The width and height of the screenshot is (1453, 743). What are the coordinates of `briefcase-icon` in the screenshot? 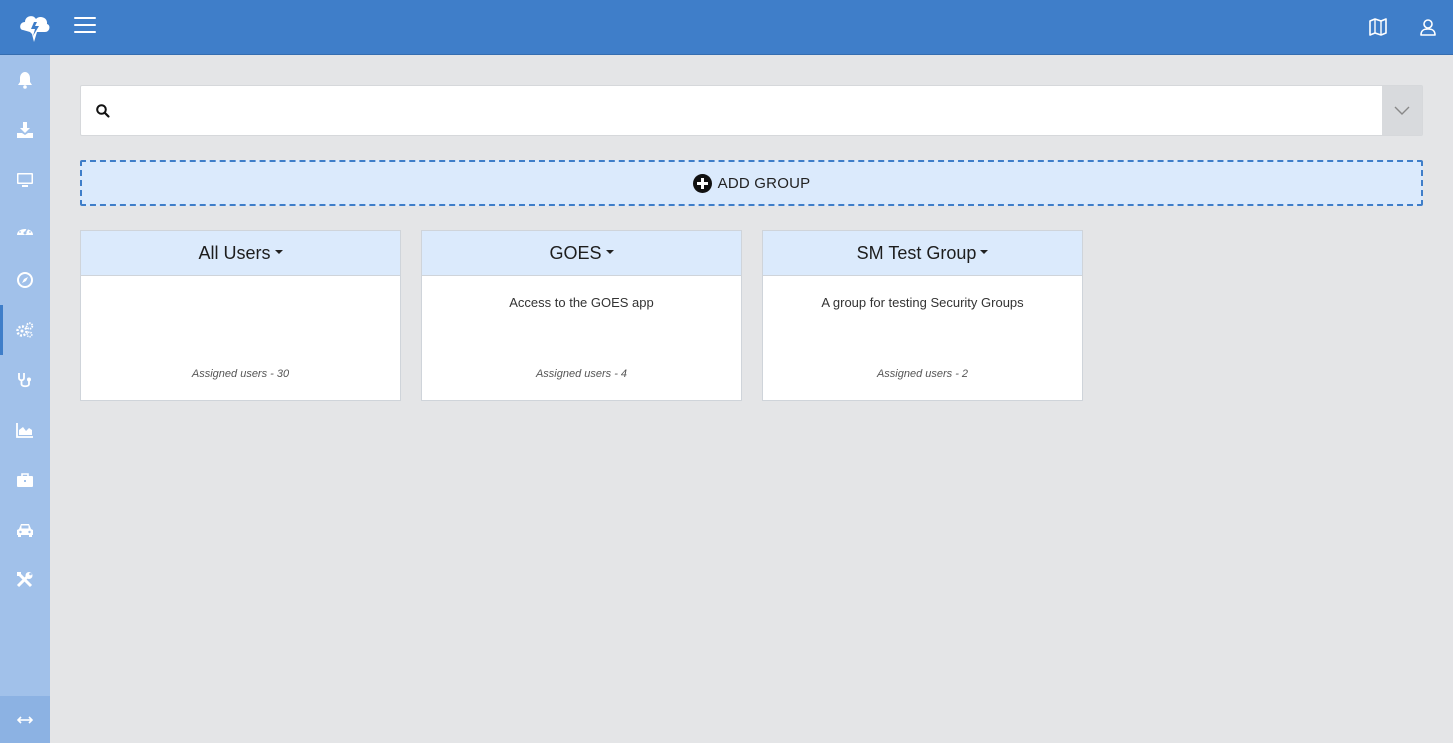 It's located at (25, 480).